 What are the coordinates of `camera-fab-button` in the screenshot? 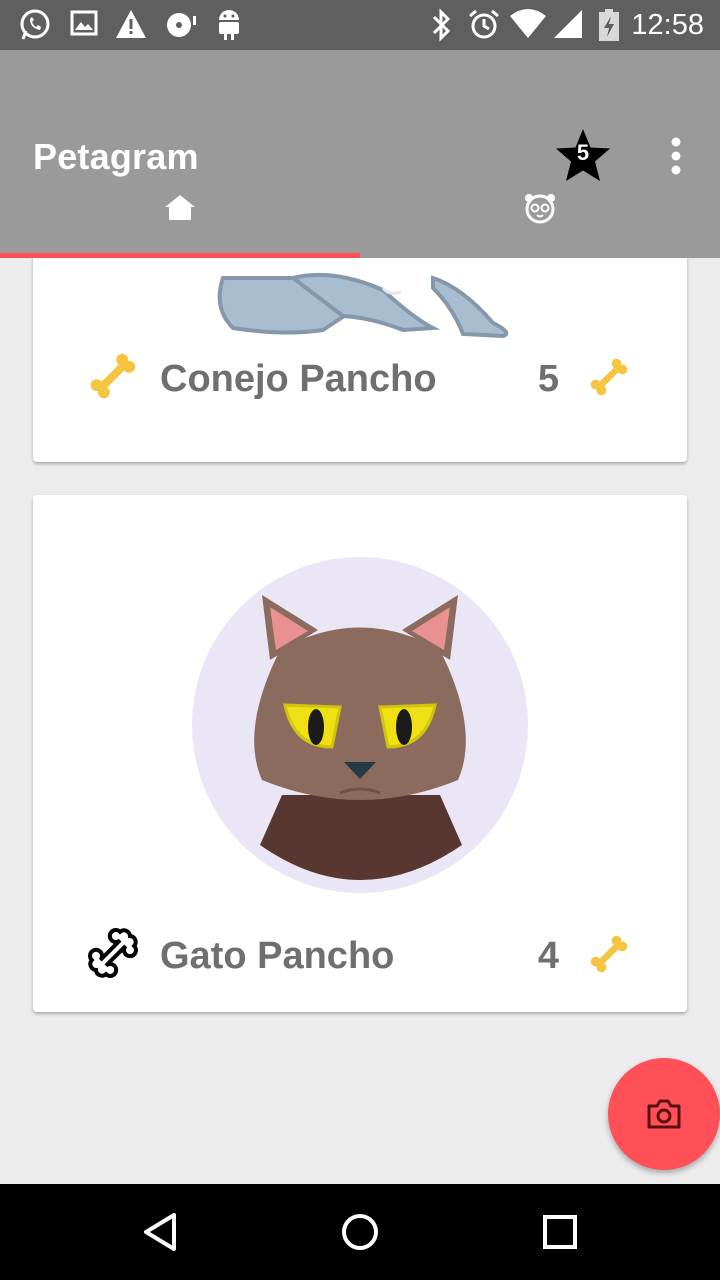 It's located at (664, 1114).